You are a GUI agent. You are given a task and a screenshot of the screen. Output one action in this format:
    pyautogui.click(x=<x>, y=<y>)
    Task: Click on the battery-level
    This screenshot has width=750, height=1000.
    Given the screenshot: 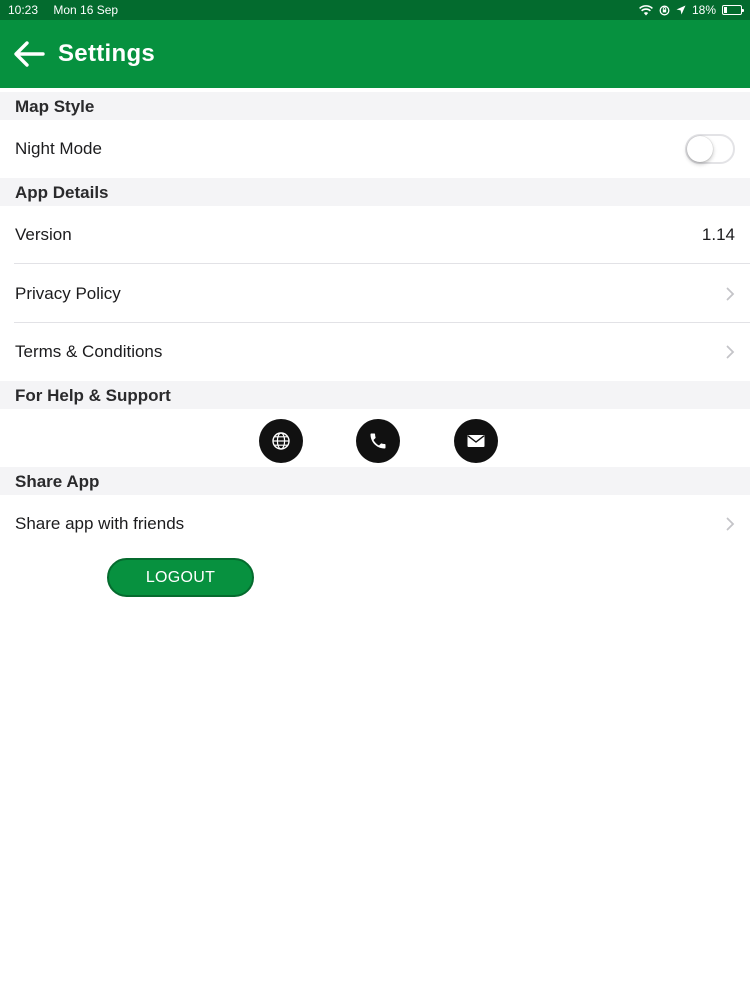 What is the action you would take?
    pyautogui.click(x=725, y=10)
    